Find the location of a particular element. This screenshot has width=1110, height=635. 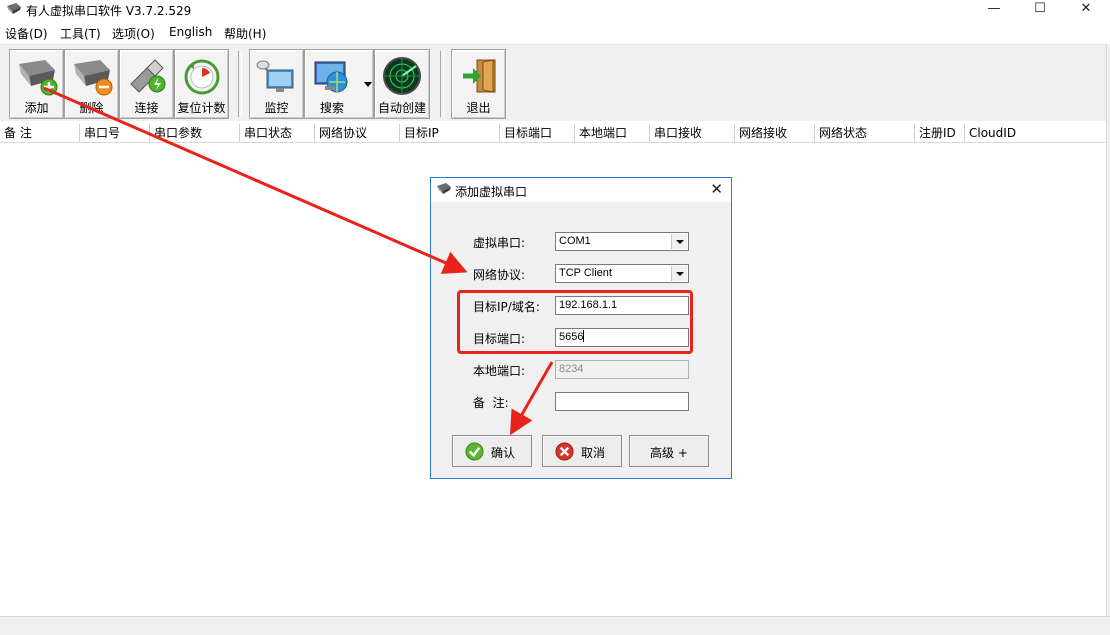

cancel-button: 取消 is located at coordinates (582, 451).